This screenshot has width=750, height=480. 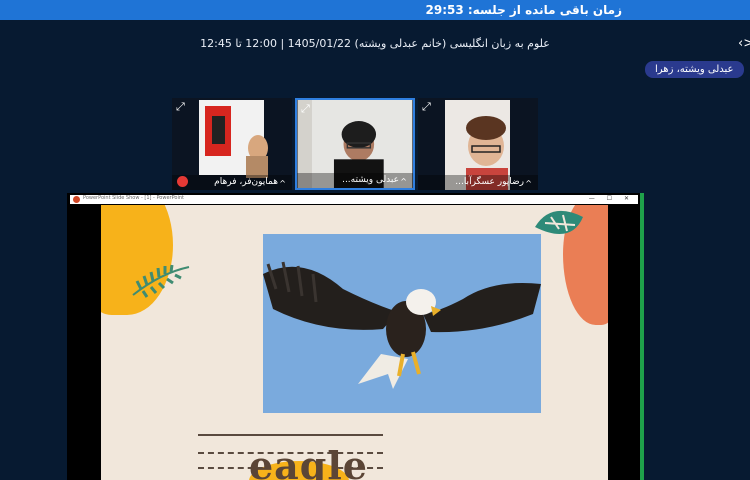 I want to click on leaf-icon, so click(x=161, y=281).